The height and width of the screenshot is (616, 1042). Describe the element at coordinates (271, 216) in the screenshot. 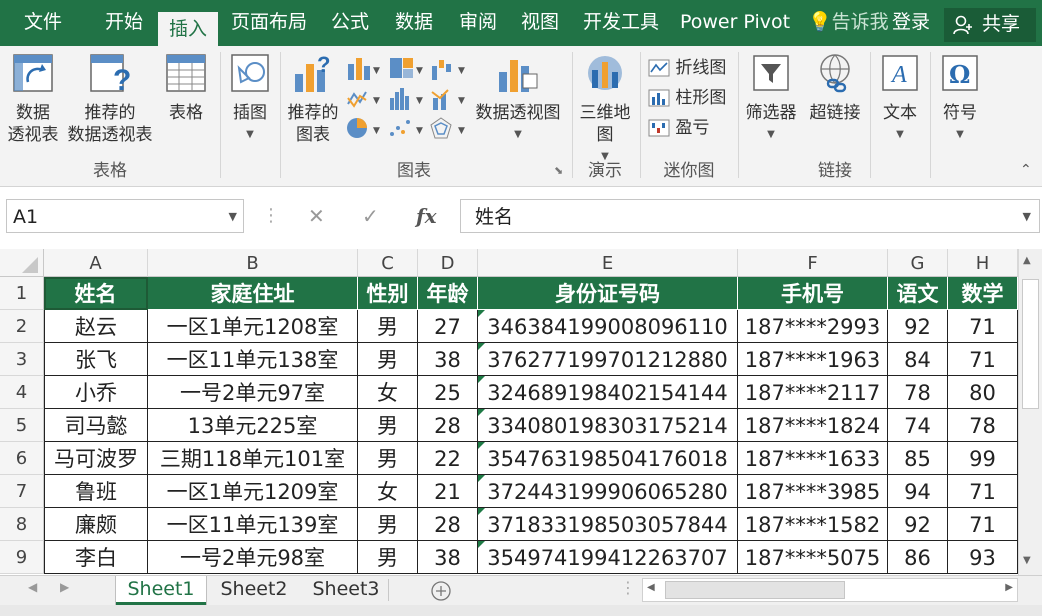

I see `drag-handle-icon: ⋮` at that location.